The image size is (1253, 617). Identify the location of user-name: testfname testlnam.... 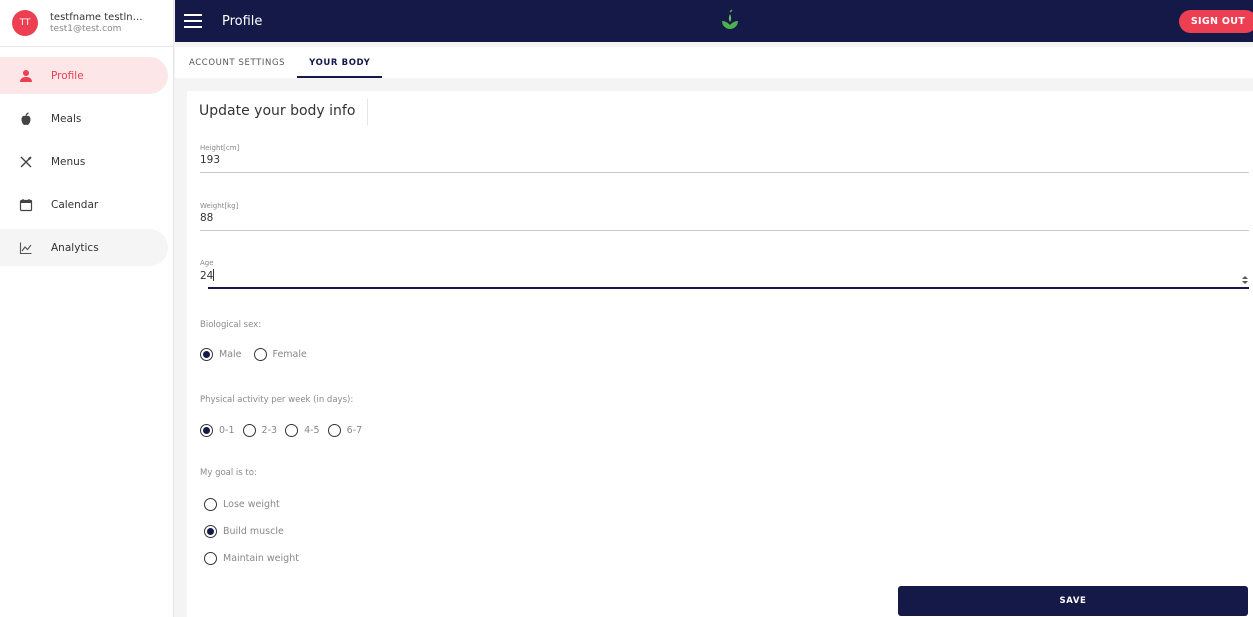
(98, 17).